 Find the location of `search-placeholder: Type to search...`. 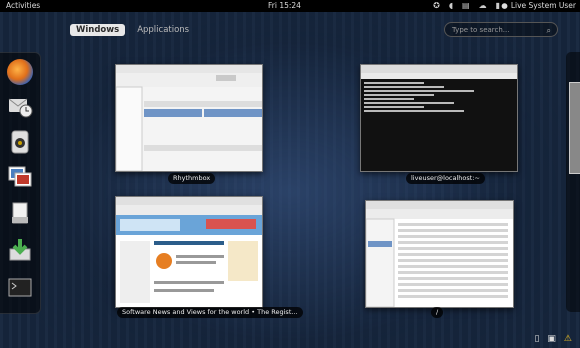

search-placeholder: Type to search... is located at coordinates (481, 30).